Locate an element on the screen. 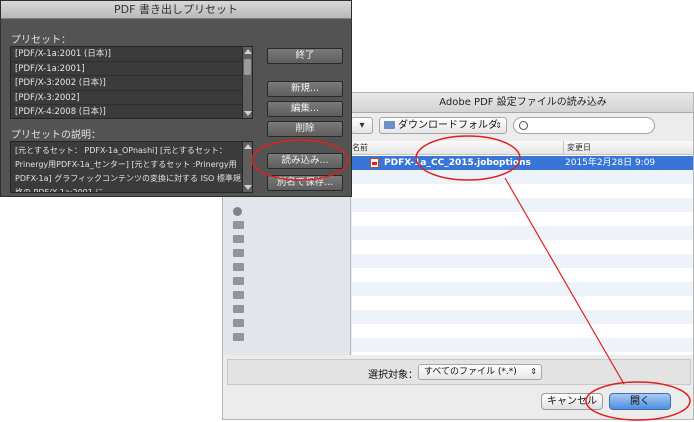 This screenshot has height=422, width=694. file-name: PDFX-1a_CC_2015.joboptions is located at coordinates (457, 163).